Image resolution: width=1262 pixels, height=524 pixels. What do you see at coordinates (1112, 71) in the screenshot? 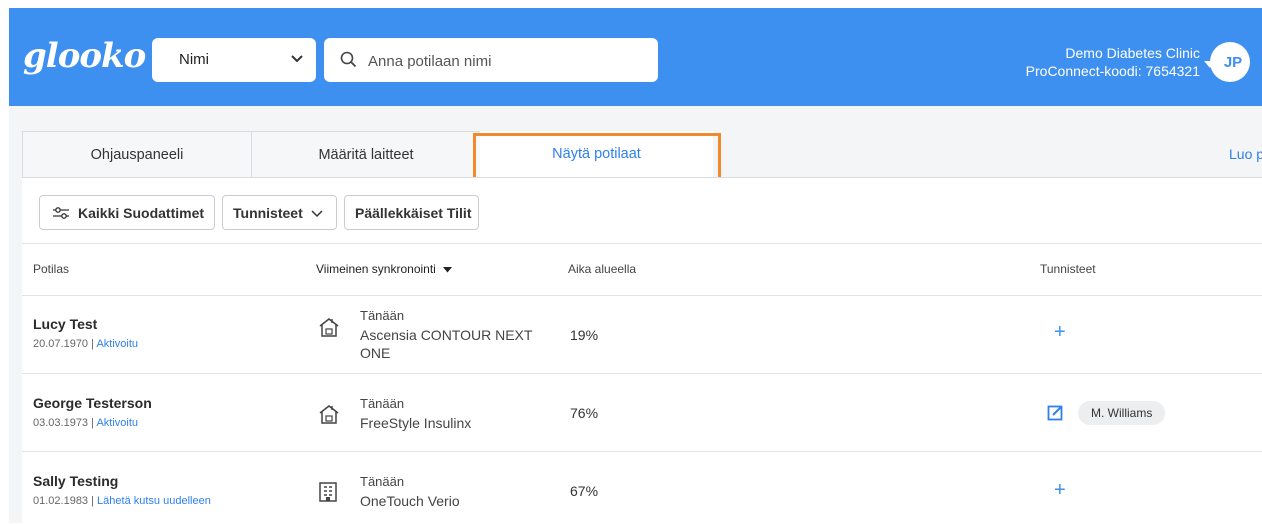
I see `proconnect-code: ProConnect-koodi: 7654321` at bounding box center [1112, 71].